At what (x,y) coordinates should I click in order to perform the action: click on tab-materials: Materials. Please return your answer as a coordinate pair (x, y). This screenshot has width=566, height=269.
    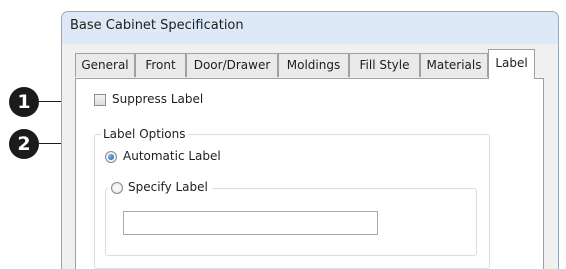
    Looking at the image, I should click on (454, 65).